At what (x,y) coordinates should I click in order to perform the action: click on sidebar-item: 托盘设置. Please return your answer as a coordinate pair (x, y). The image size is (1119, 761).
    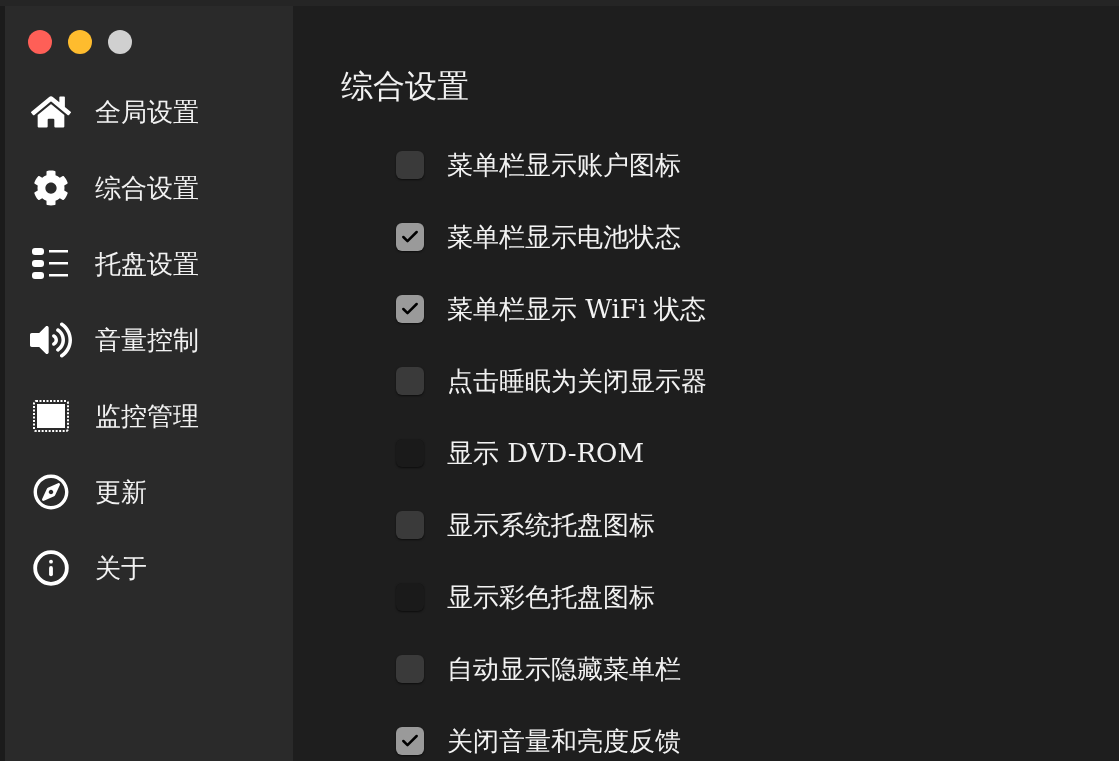
    Looking at the image, I should click on (147, 264).